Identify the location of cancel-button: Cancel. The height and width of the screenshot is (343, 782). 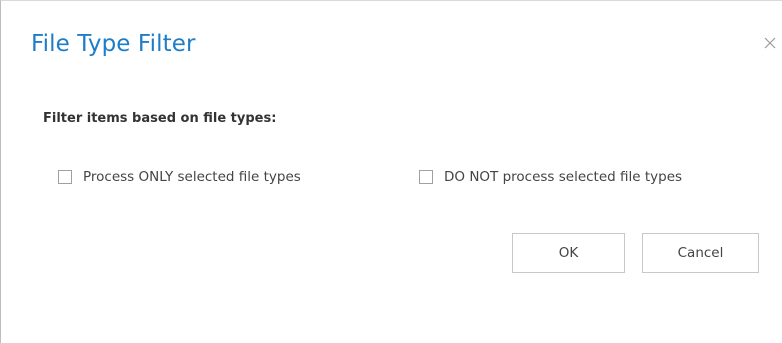
(700, 253).